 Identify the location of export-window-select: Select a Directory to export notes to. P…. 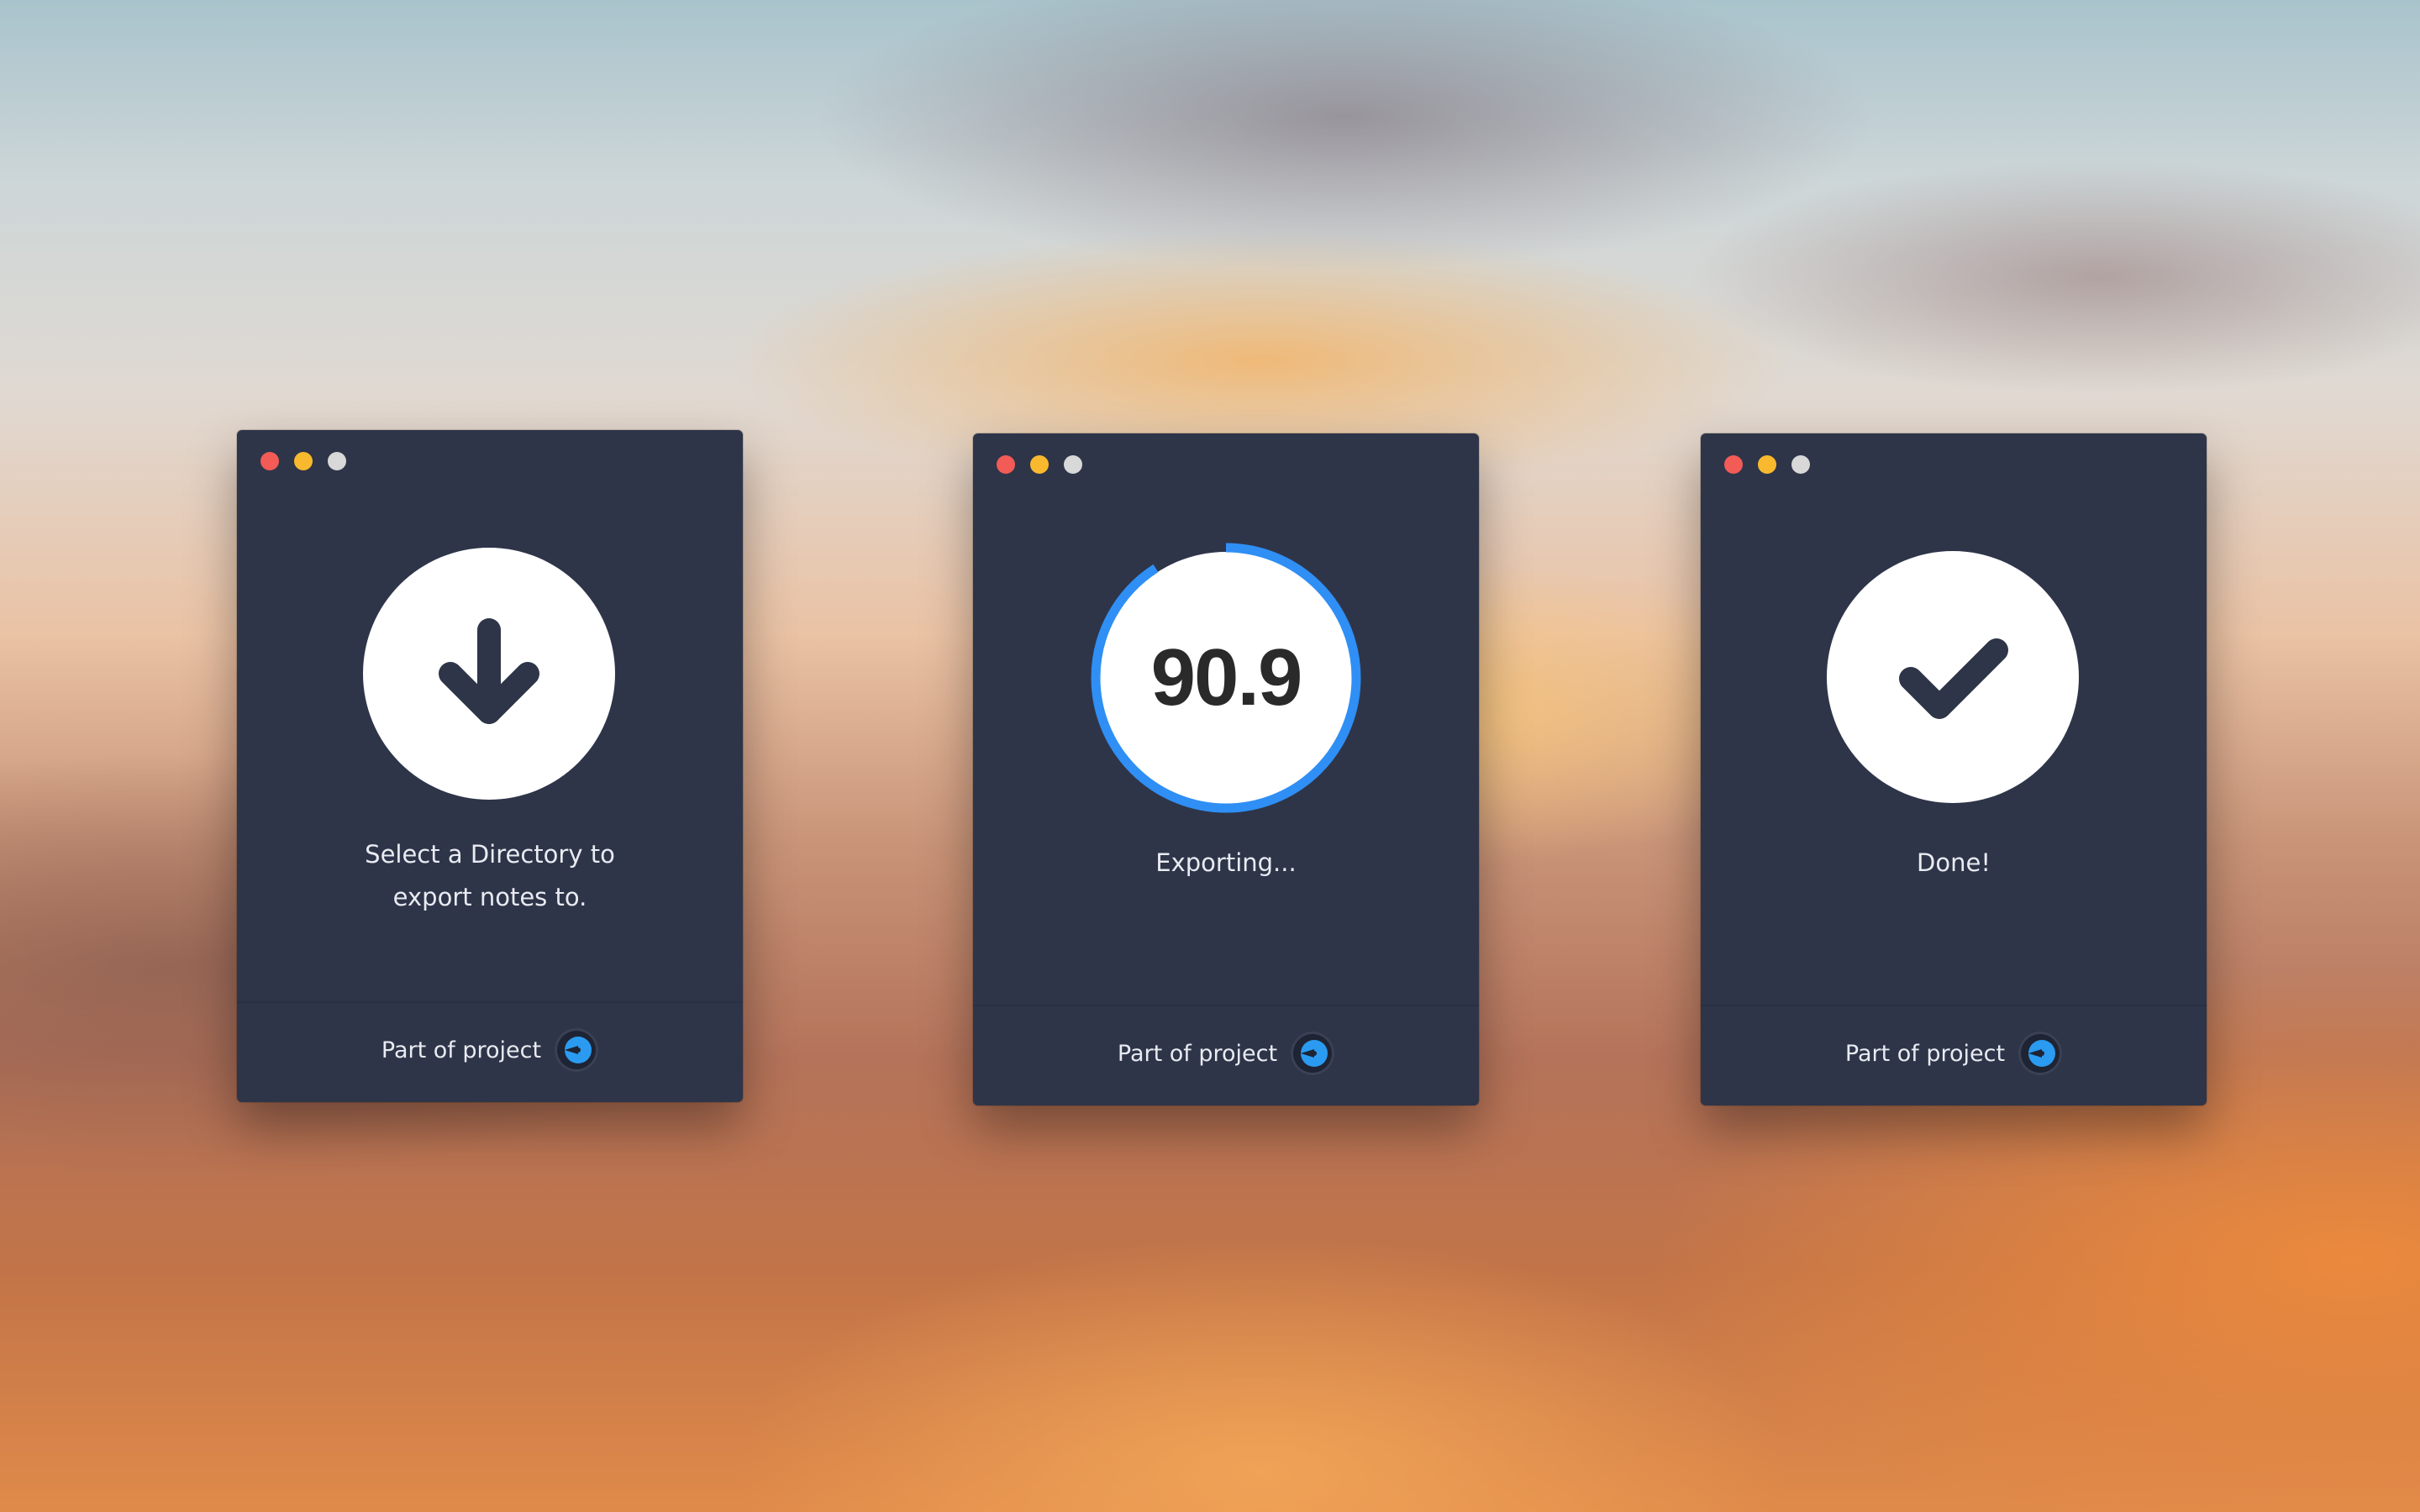
(490, 766).